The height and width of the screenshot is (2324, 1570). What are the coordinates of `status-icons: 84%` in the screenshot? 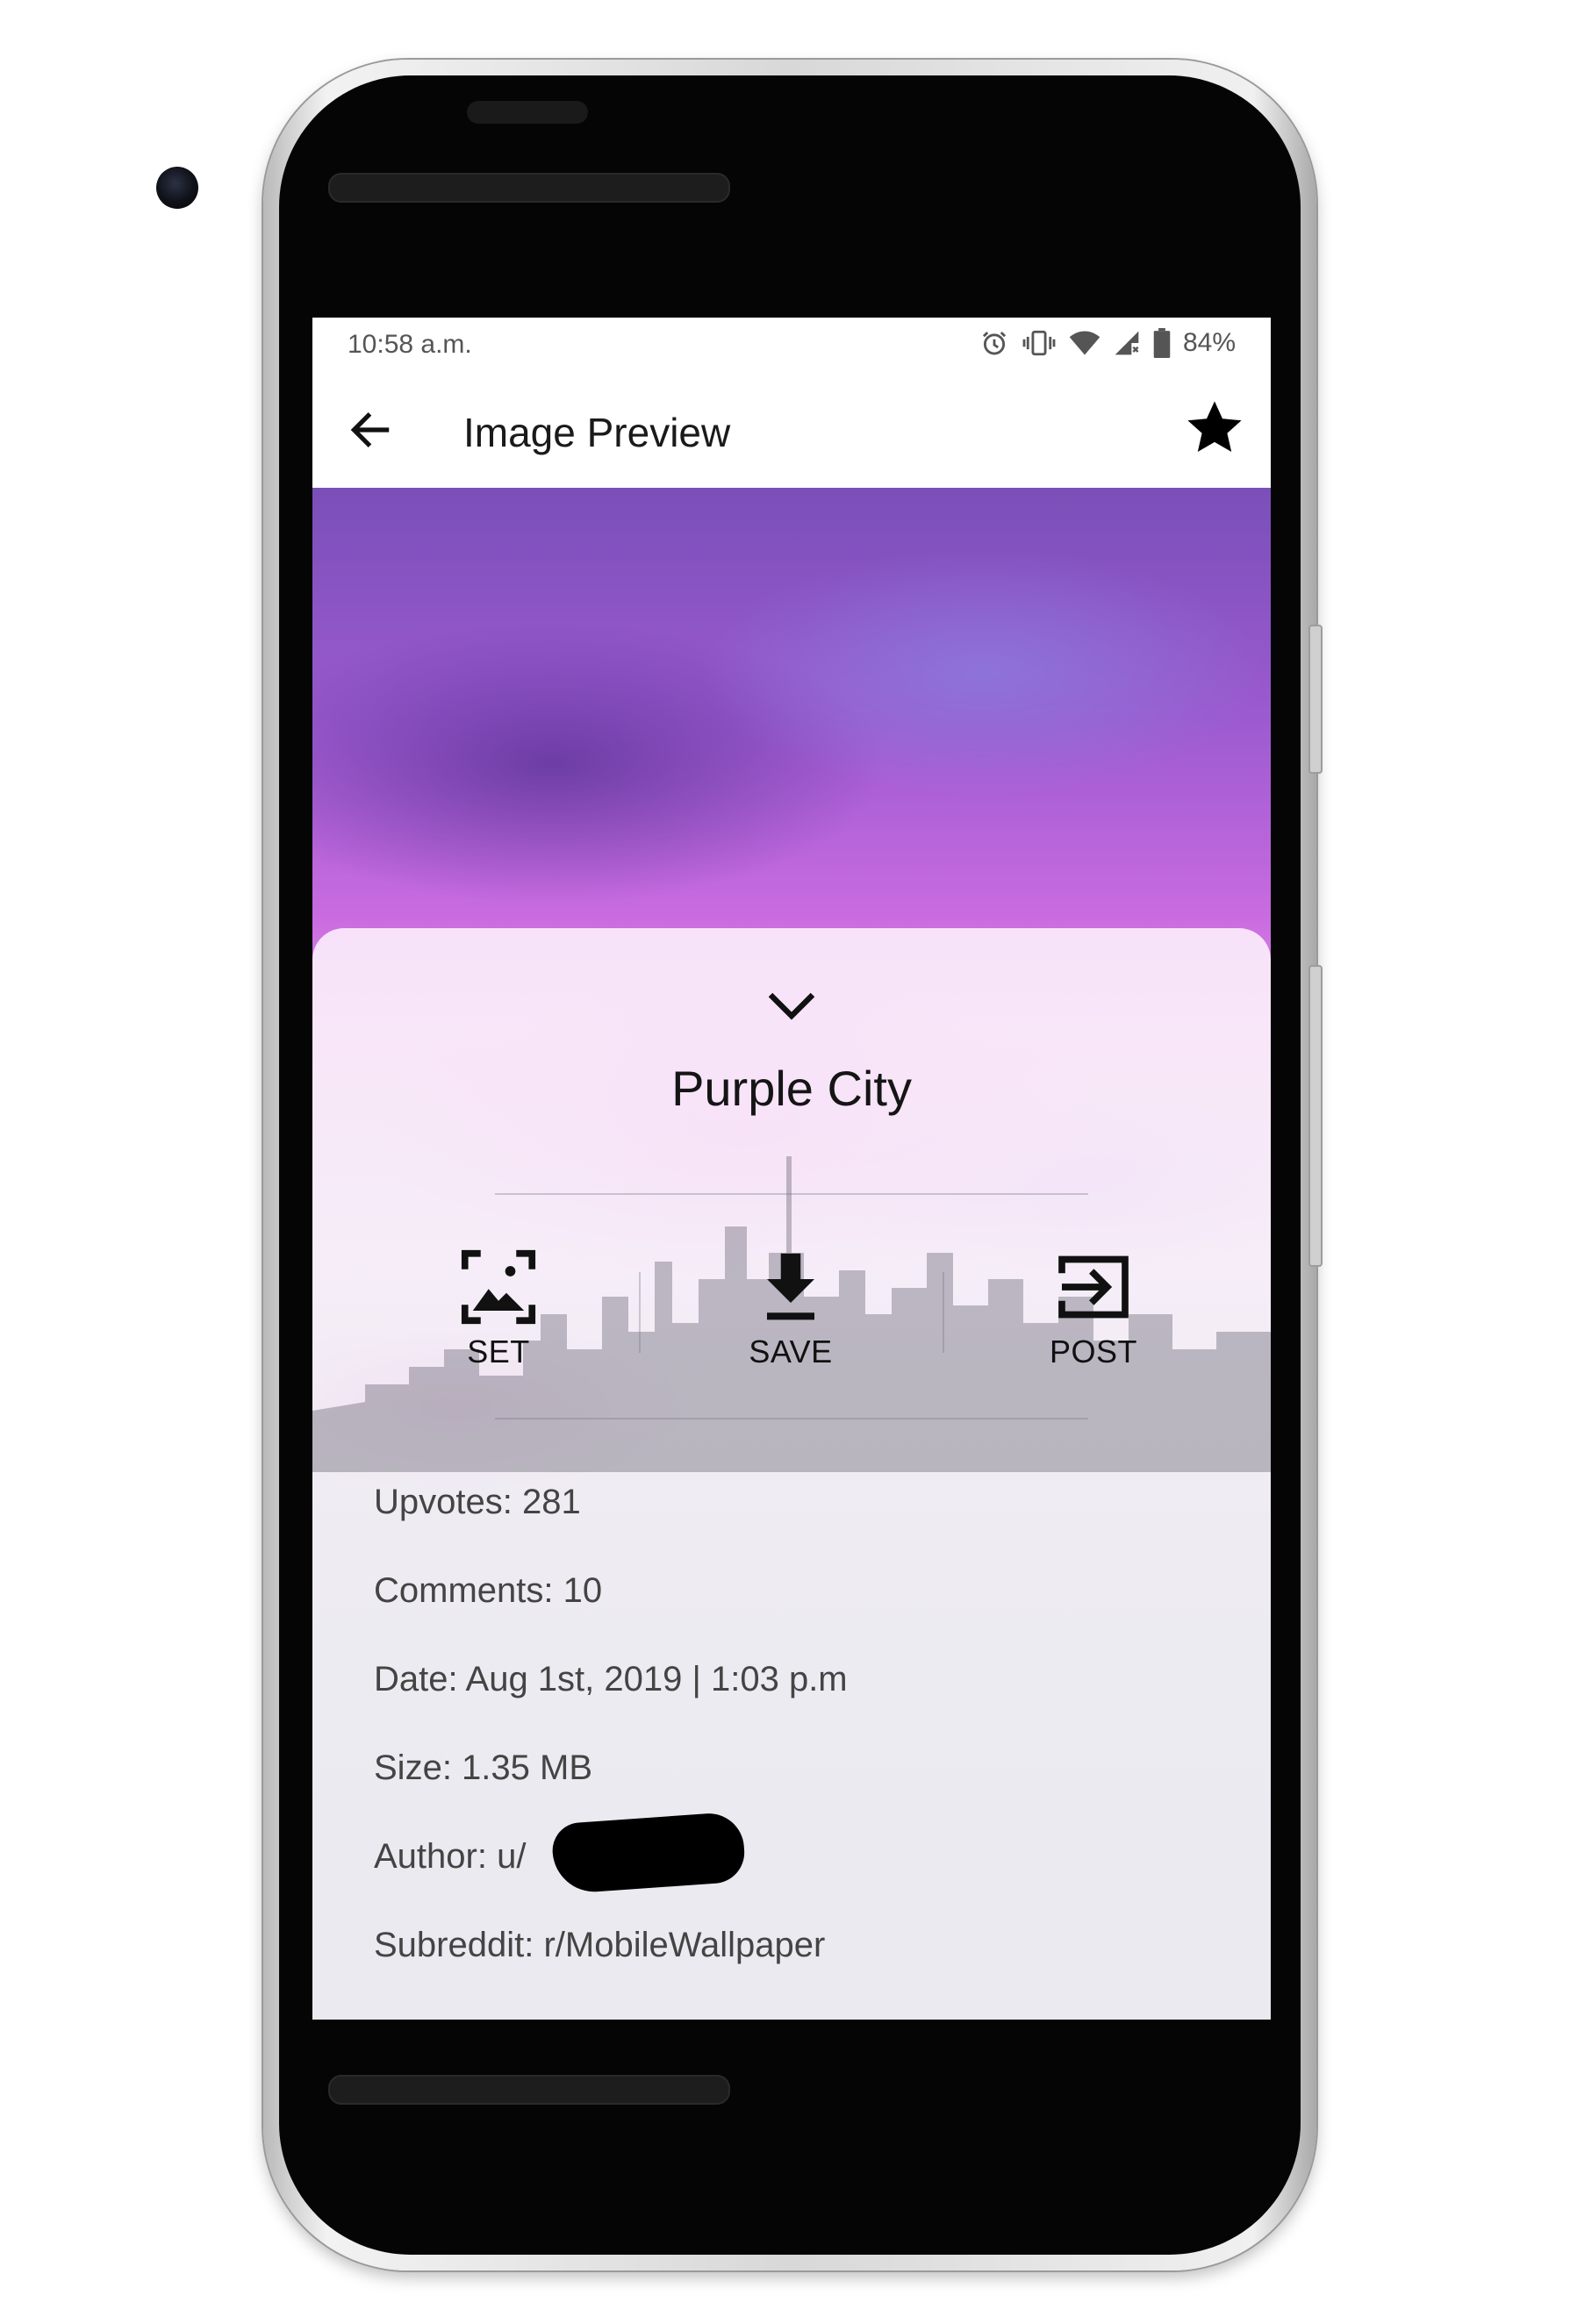 It's located at (1108, 343).